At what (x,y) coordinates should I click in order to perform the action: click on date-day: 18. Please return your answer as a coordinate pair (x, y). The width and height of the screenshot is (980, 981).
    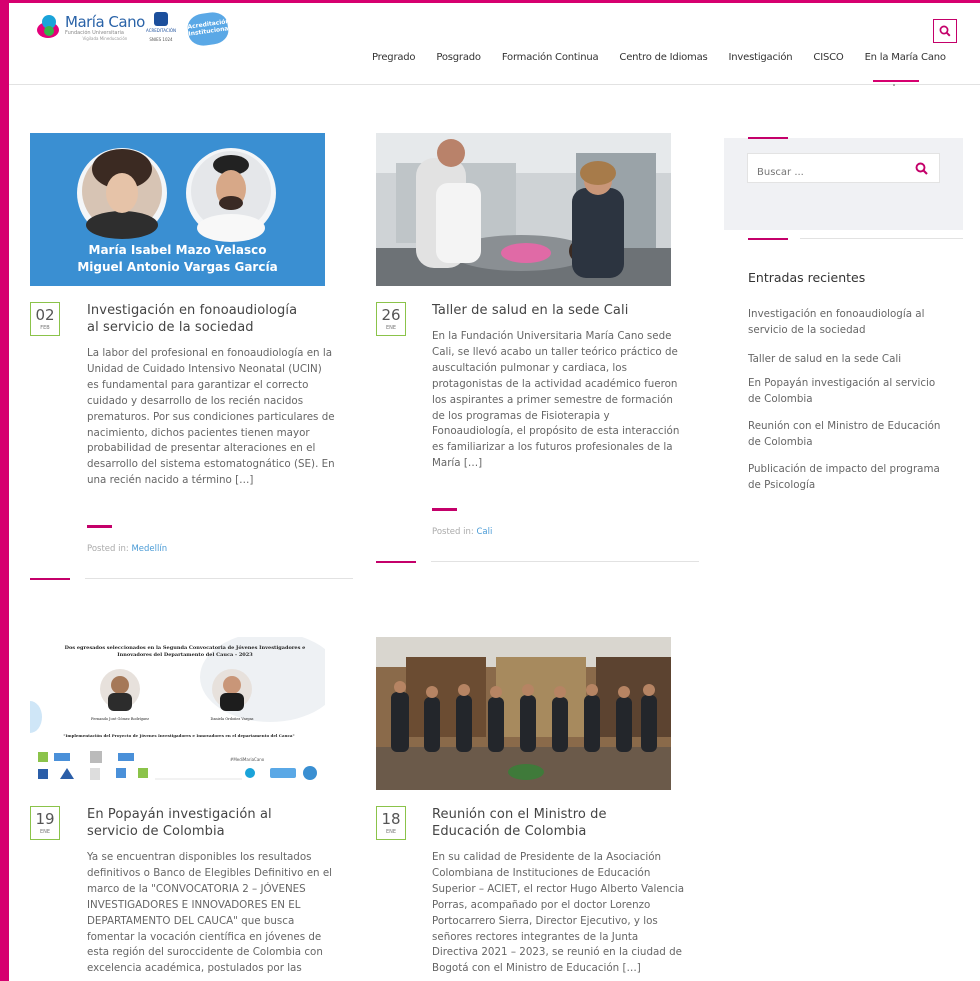
    Looking at the image, I should click on (391, 819).